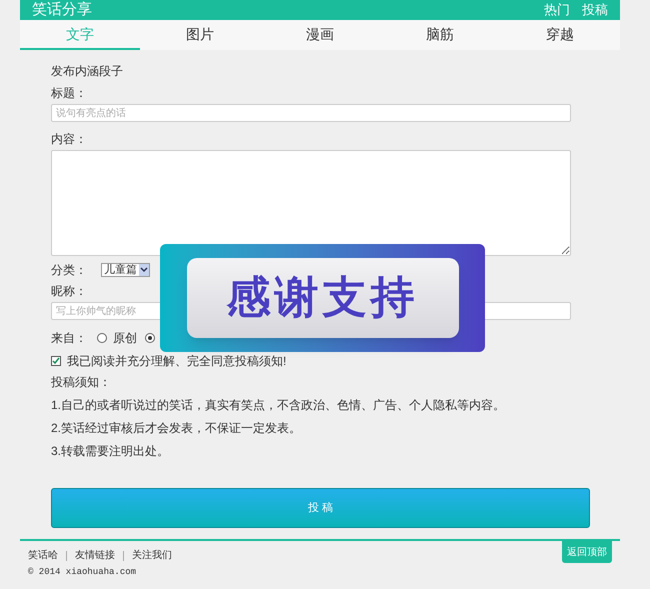  I want to click on field-label: 标题：, so click(69, 93).